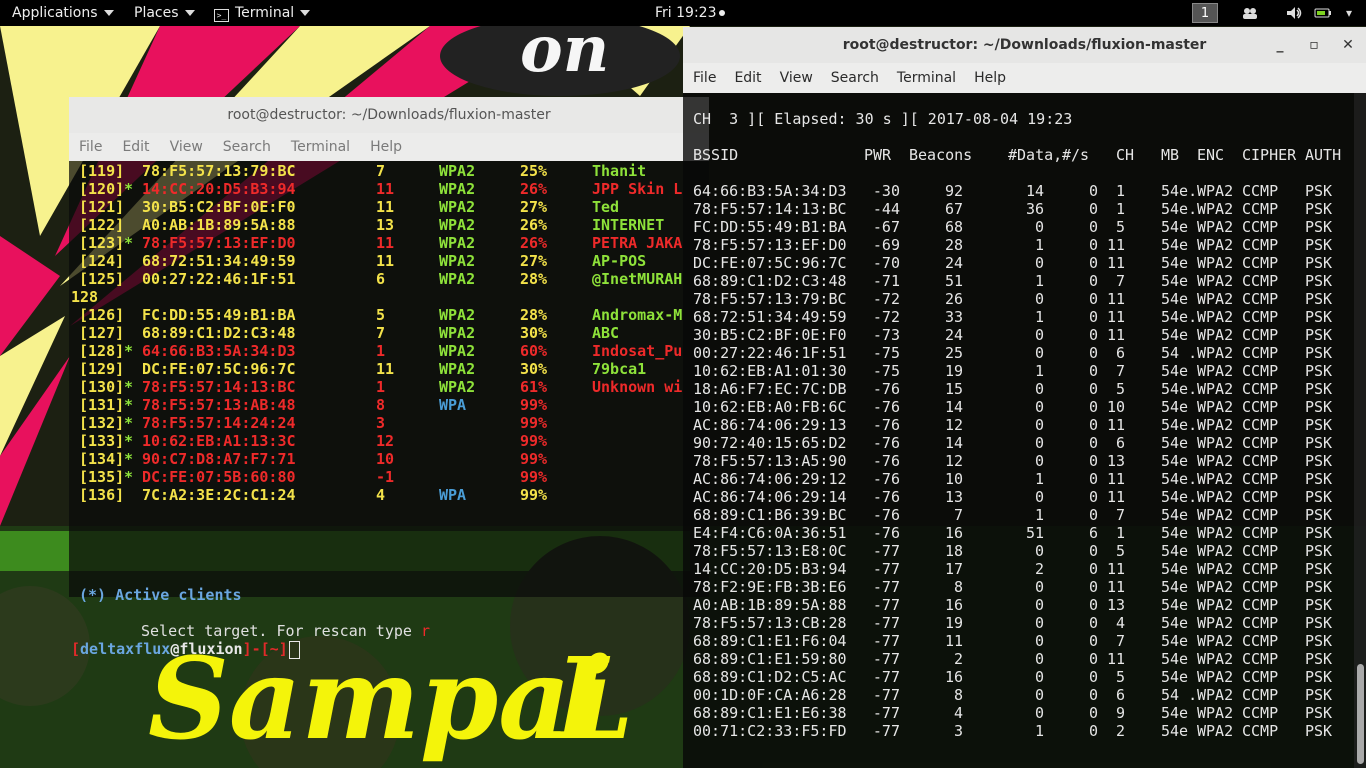 The height and width of the screenshot is (768, 1366). Describe the element at coordinates (1120, 191) in the screenshot. I see `ap-channel: 1` at that location.